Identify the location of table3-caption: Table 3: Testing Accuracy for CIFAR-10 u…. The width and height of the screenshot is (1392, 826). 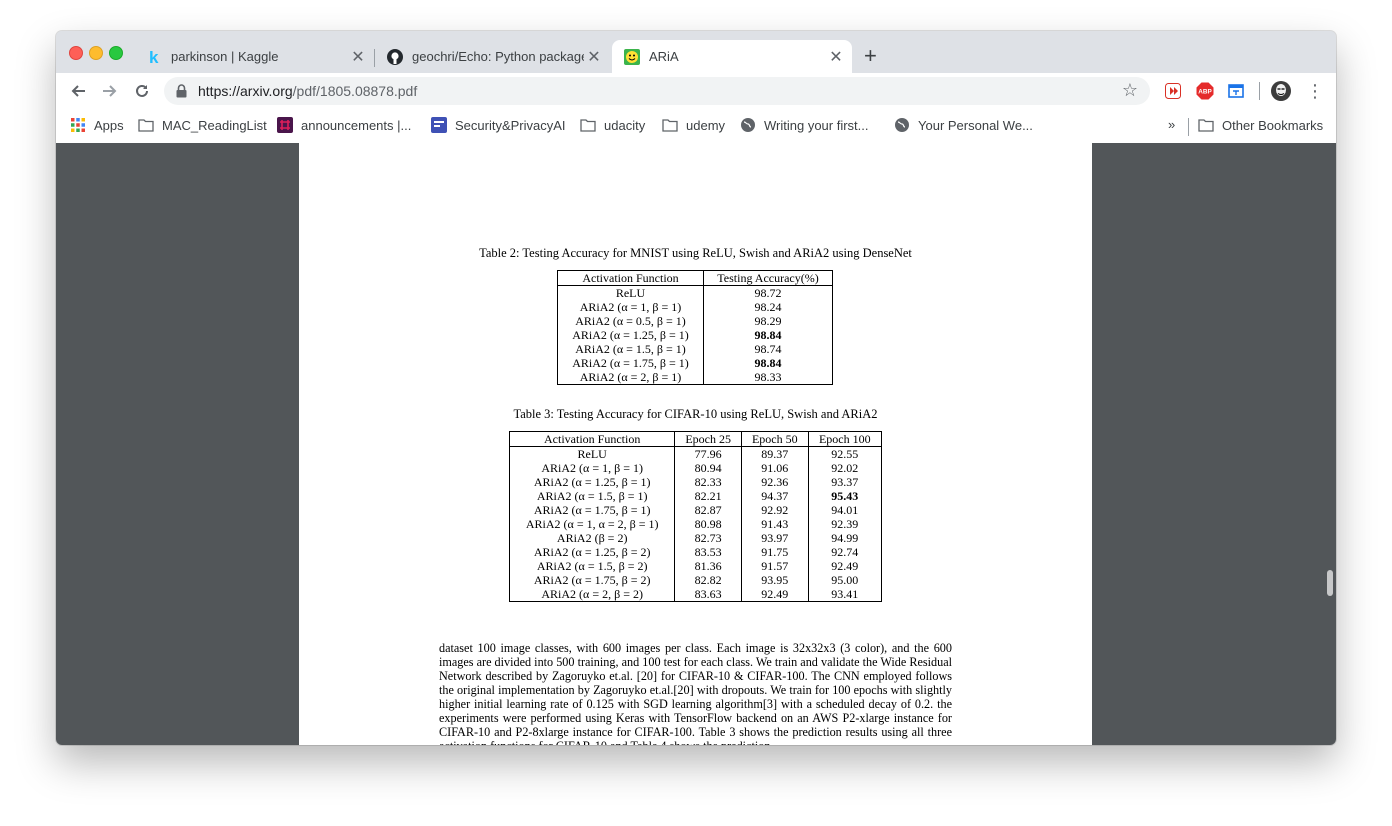
(695, 414).